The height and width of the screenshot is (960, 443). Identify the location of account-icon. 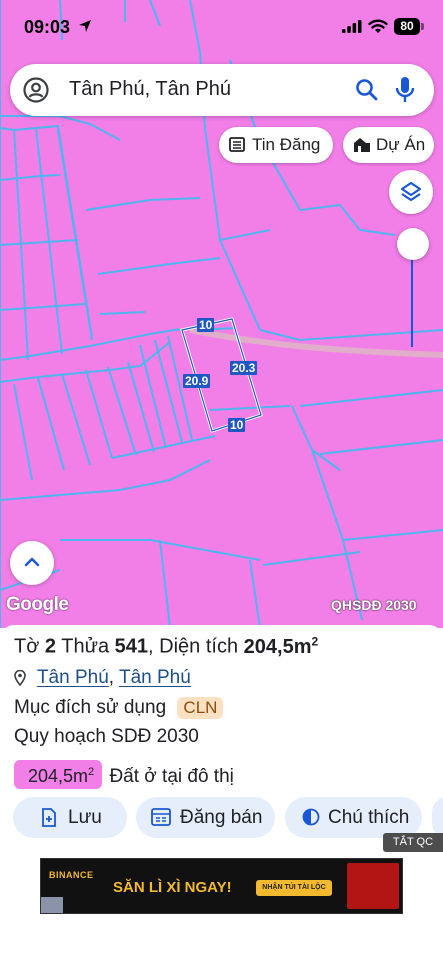
(36, 90).